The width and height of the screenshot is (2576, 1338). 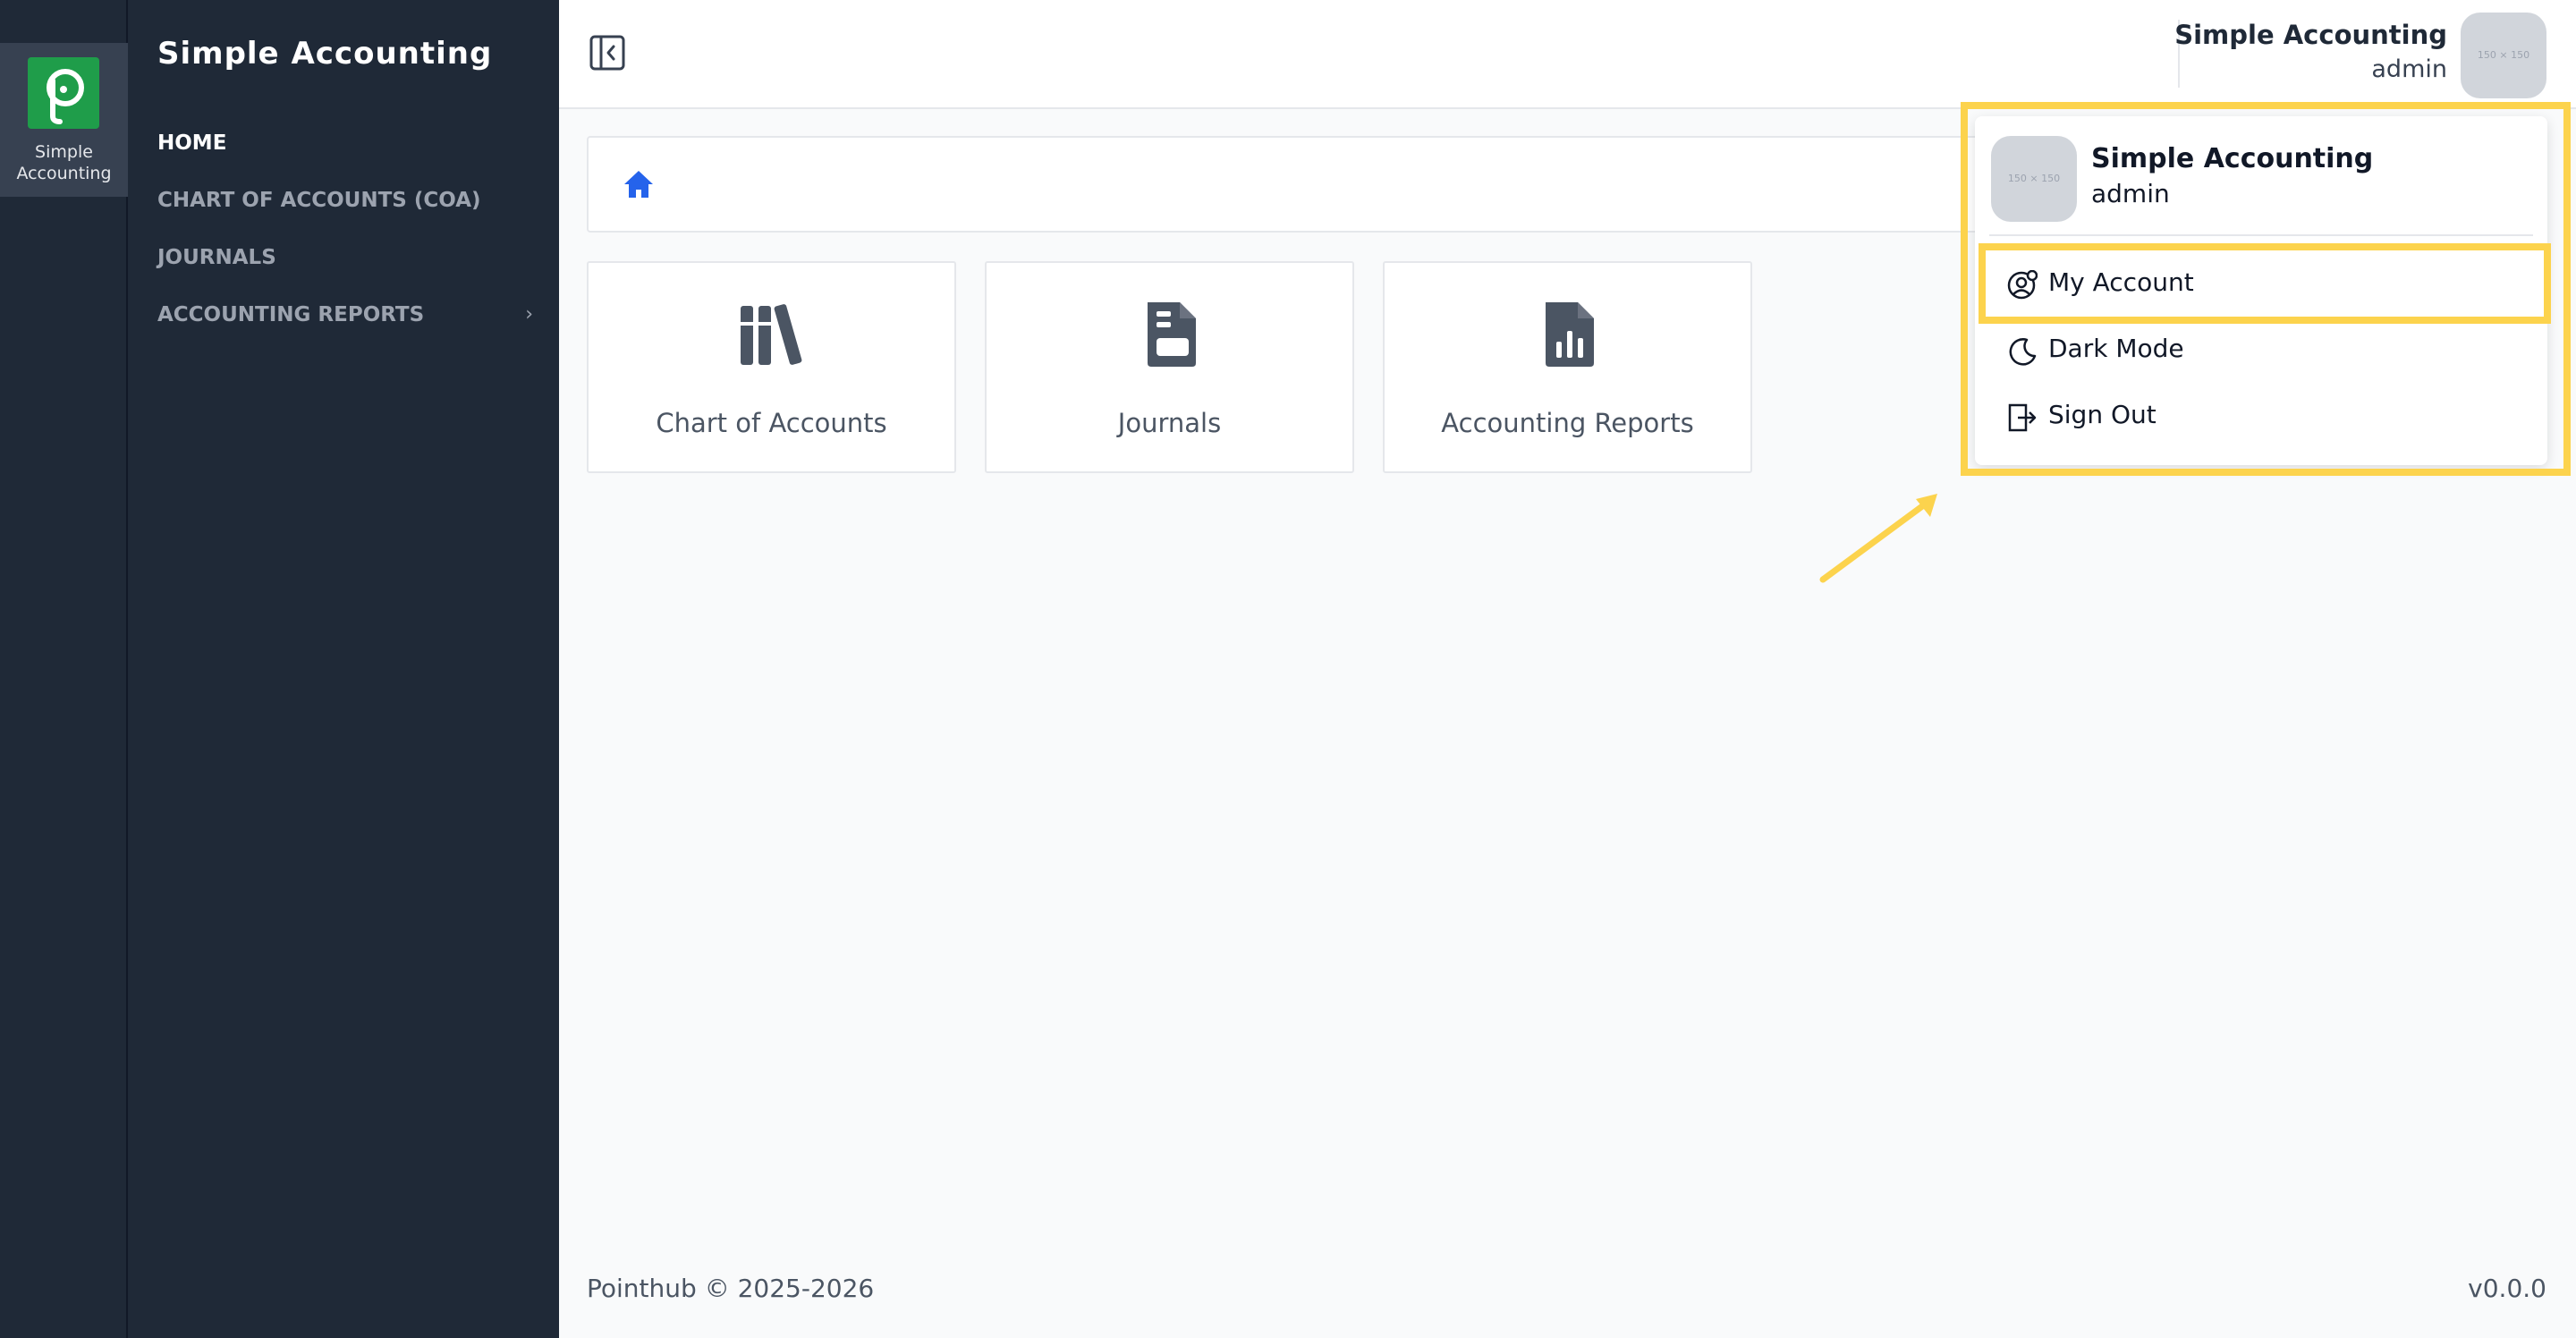 I want to click on sidebar-collapse-icon, so click(x=607, y=53).